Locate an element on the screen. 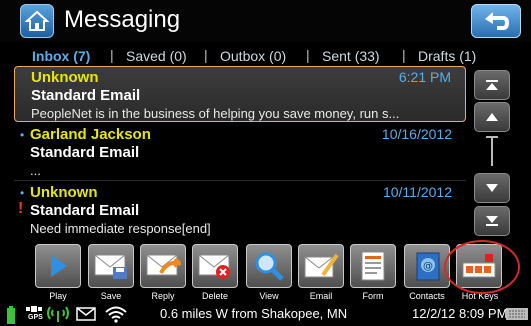 Image resolution: width=531 pixels, height=326 pixels. scroll-top-button is located at coordinates (492, 85).